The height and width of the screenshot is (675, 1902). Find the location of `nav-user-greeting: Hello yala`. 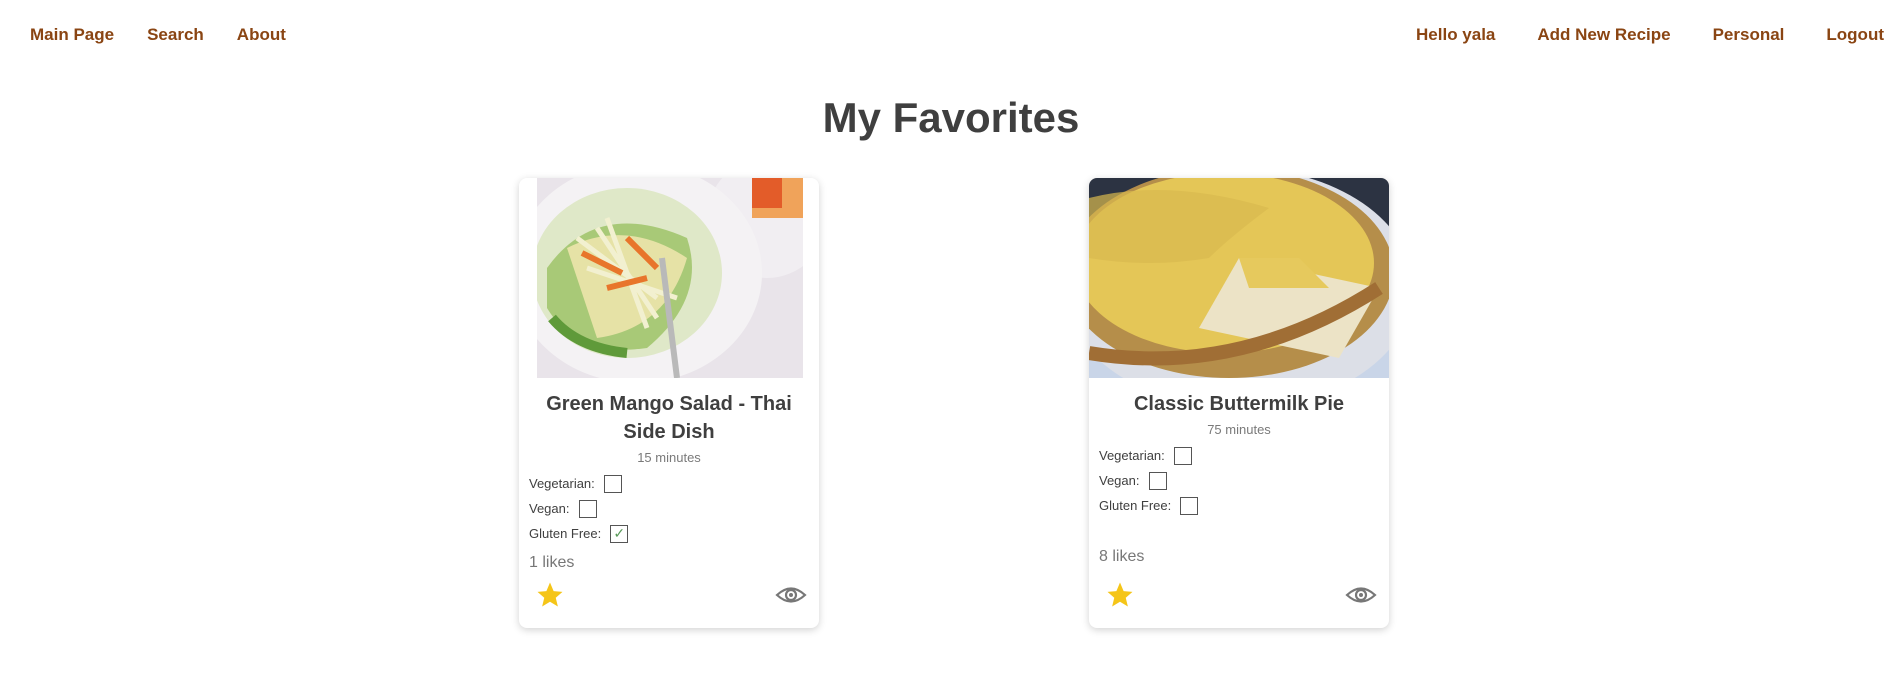

nav-user-greeting: Hello yala is located at coordinates (1455, 35).